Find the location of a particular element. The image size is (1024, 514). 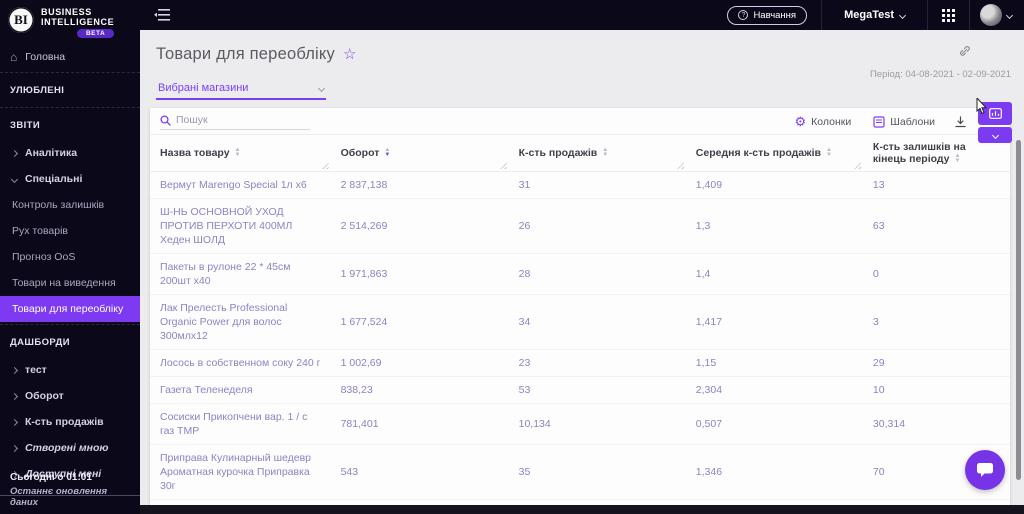

cell-text: 0 is located at coordinates (875, 274).